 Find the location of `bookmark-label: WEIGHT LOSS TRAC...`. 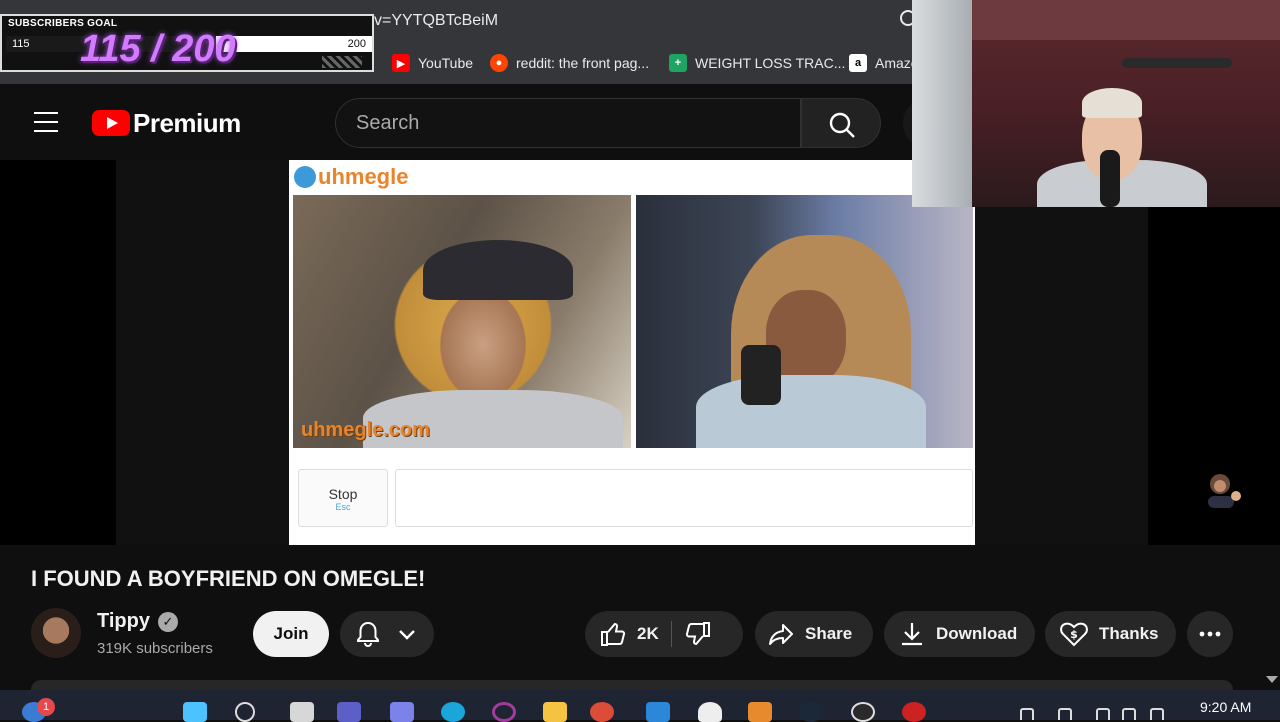

bookmark-label: WEIGHT LOSS TRAC... is located at coordinates (770, 63).